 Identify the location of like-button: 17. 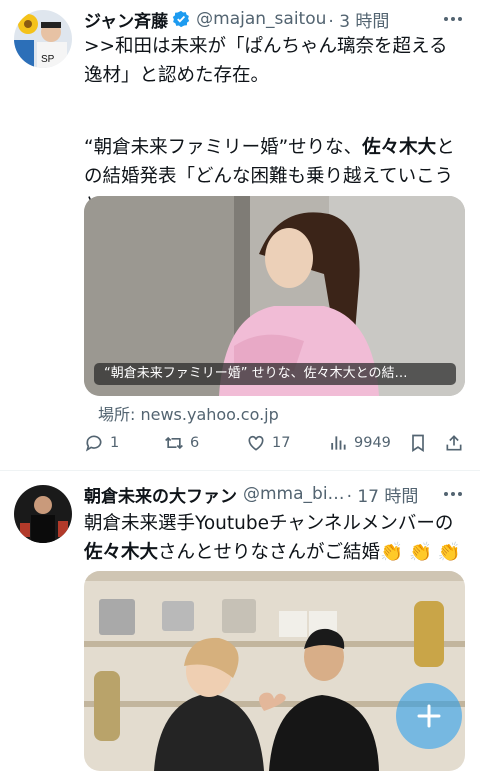
(268, 443).